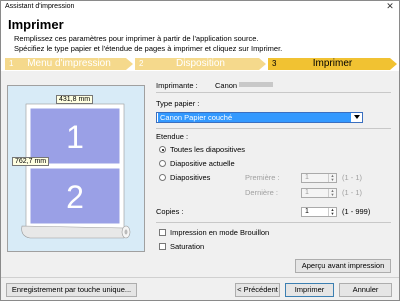 The image size is (400, 301). Describe the element at coordinates (31, 161) in the screenshot. I see `height-dimension-label: 762,7 mm` at that location.